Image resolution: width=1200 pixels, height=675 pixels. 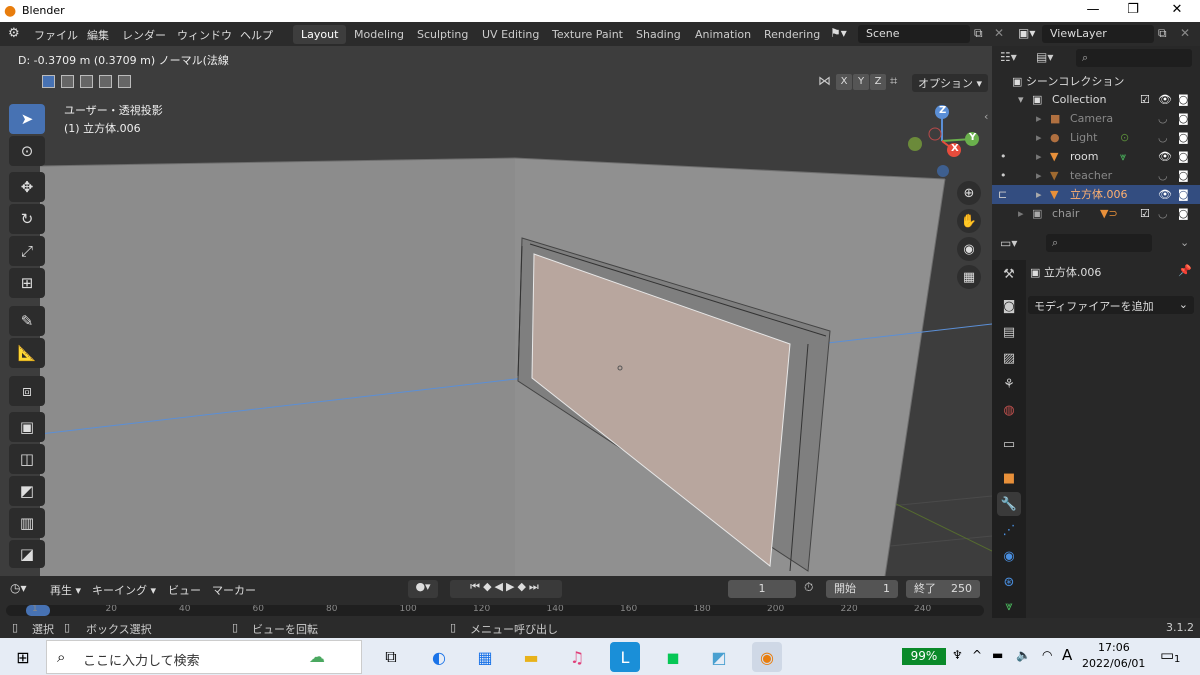 I want to click on weather-widget-icon: ☁, so click(x=317, y=656).